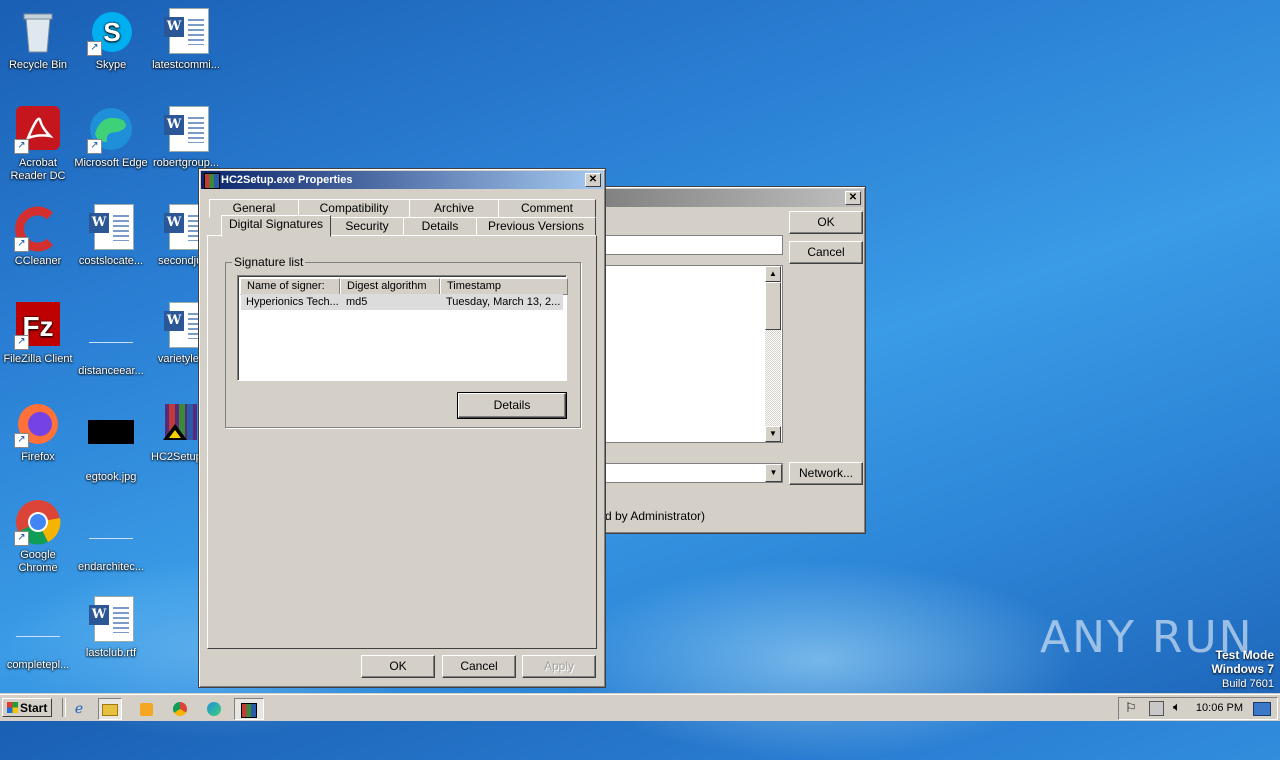 This screenshot has width=1280, height=760. What do you see at coordinates (214, 708) in the screenshot?
I see `edge-icon` at bounding box center [214, 708].